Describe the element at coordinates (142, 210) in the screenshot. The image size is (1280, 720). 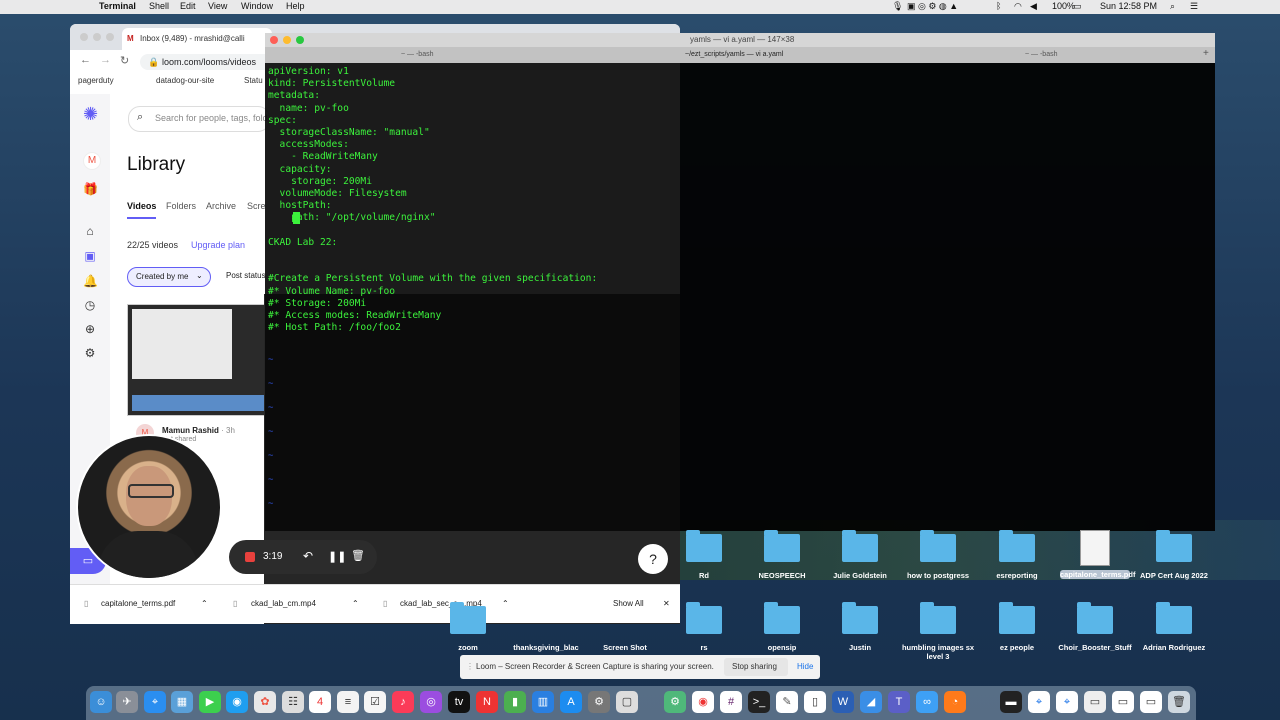
I see `tab-videos: Videos` at that location.